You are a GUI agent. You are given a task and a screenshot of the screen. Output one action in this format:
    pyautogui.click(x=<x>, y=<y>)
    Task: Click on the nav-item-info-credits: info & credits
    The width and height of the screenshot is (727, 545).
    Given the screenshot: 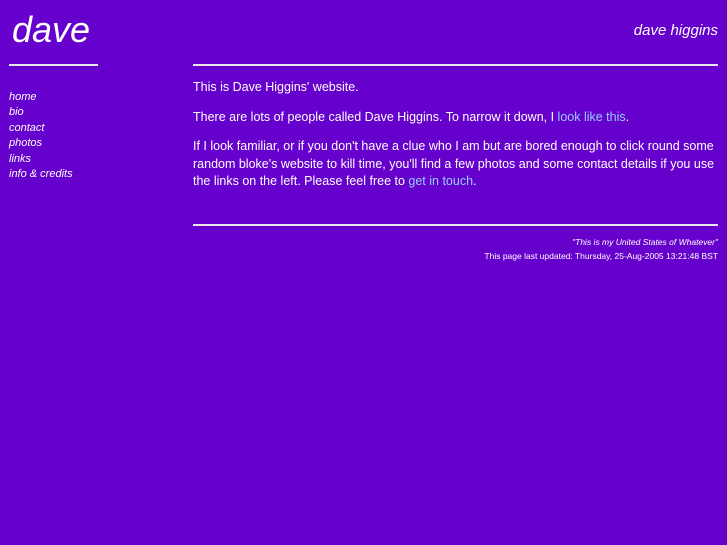 What is the action you would take?
    pyautogui.click(x=41, y=174)
    